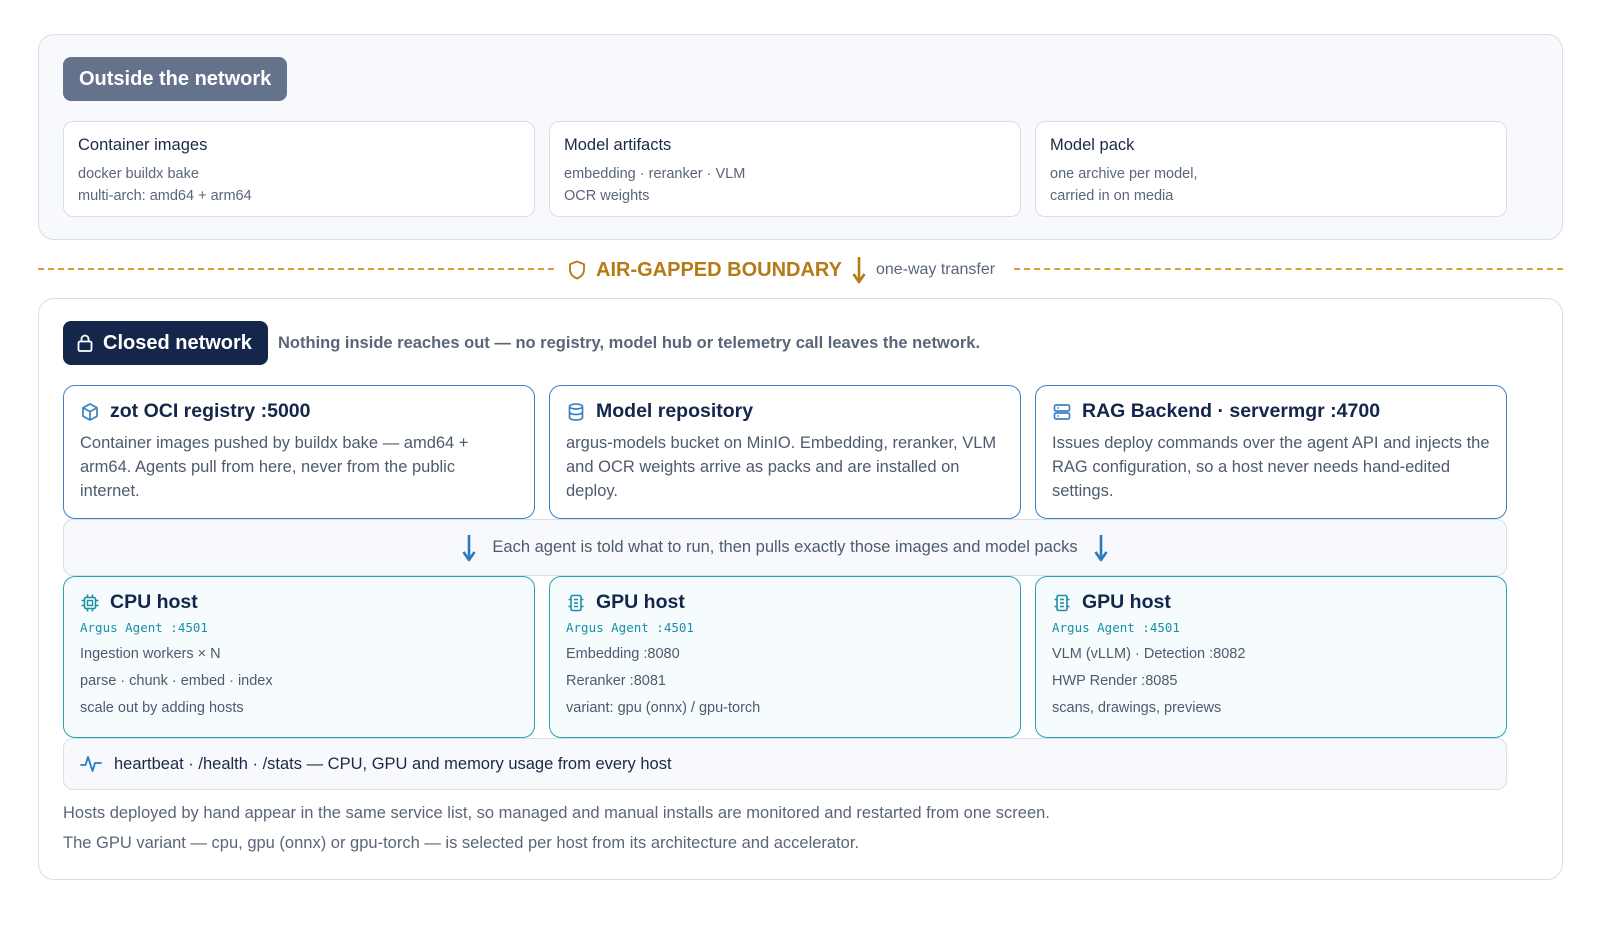  I want to click on package-icon, so click(90, 412).